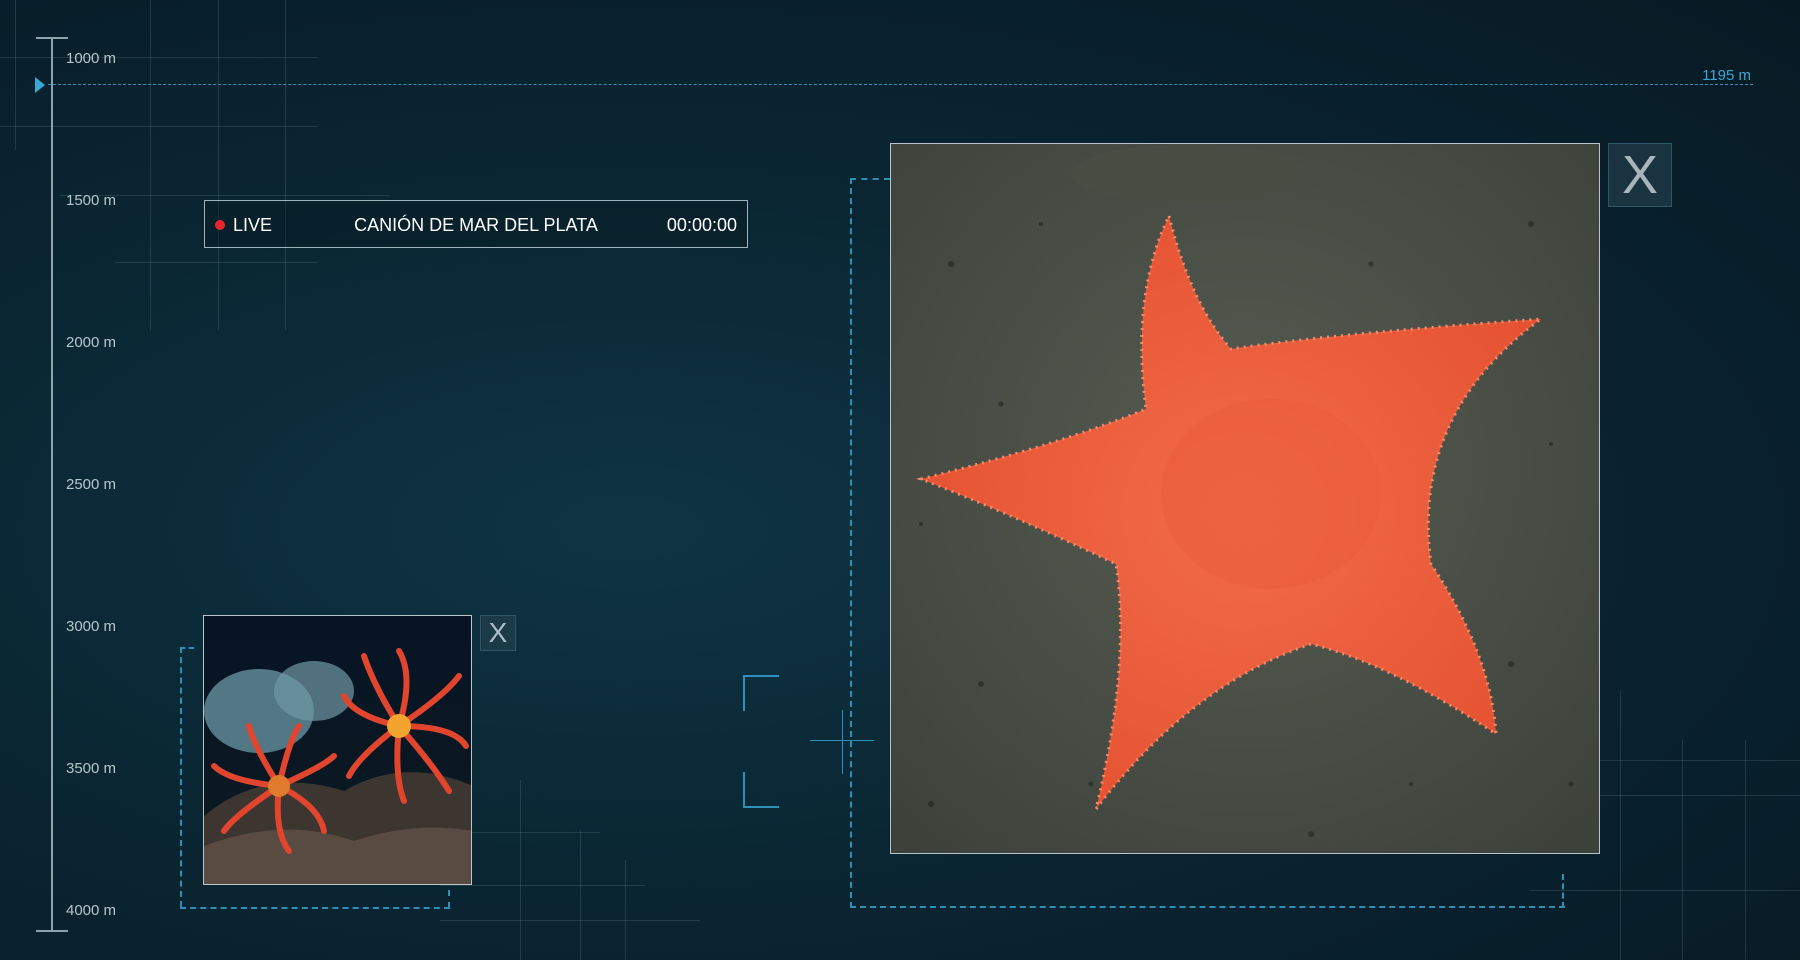  I want to click on thumbnail-image, so click(337, 750).